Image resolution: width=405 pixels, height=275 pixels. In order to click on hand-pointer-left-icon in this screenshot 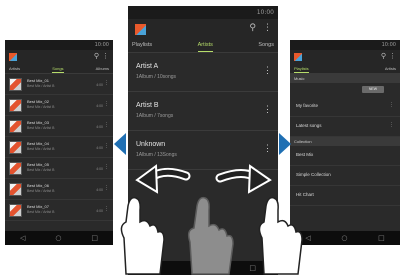, I will do `click(142, 235)`.